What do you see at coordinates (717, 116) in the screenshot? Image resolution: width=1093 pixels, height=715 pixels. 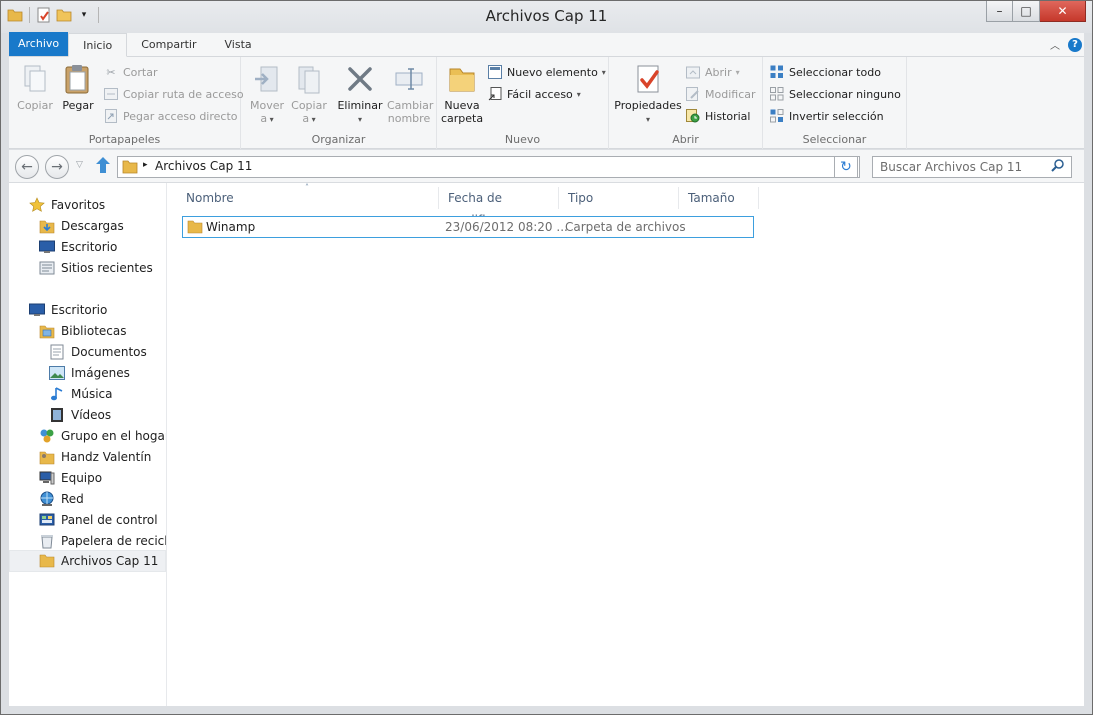 I see `history-button: Historial` at bounding box center [717, 116].